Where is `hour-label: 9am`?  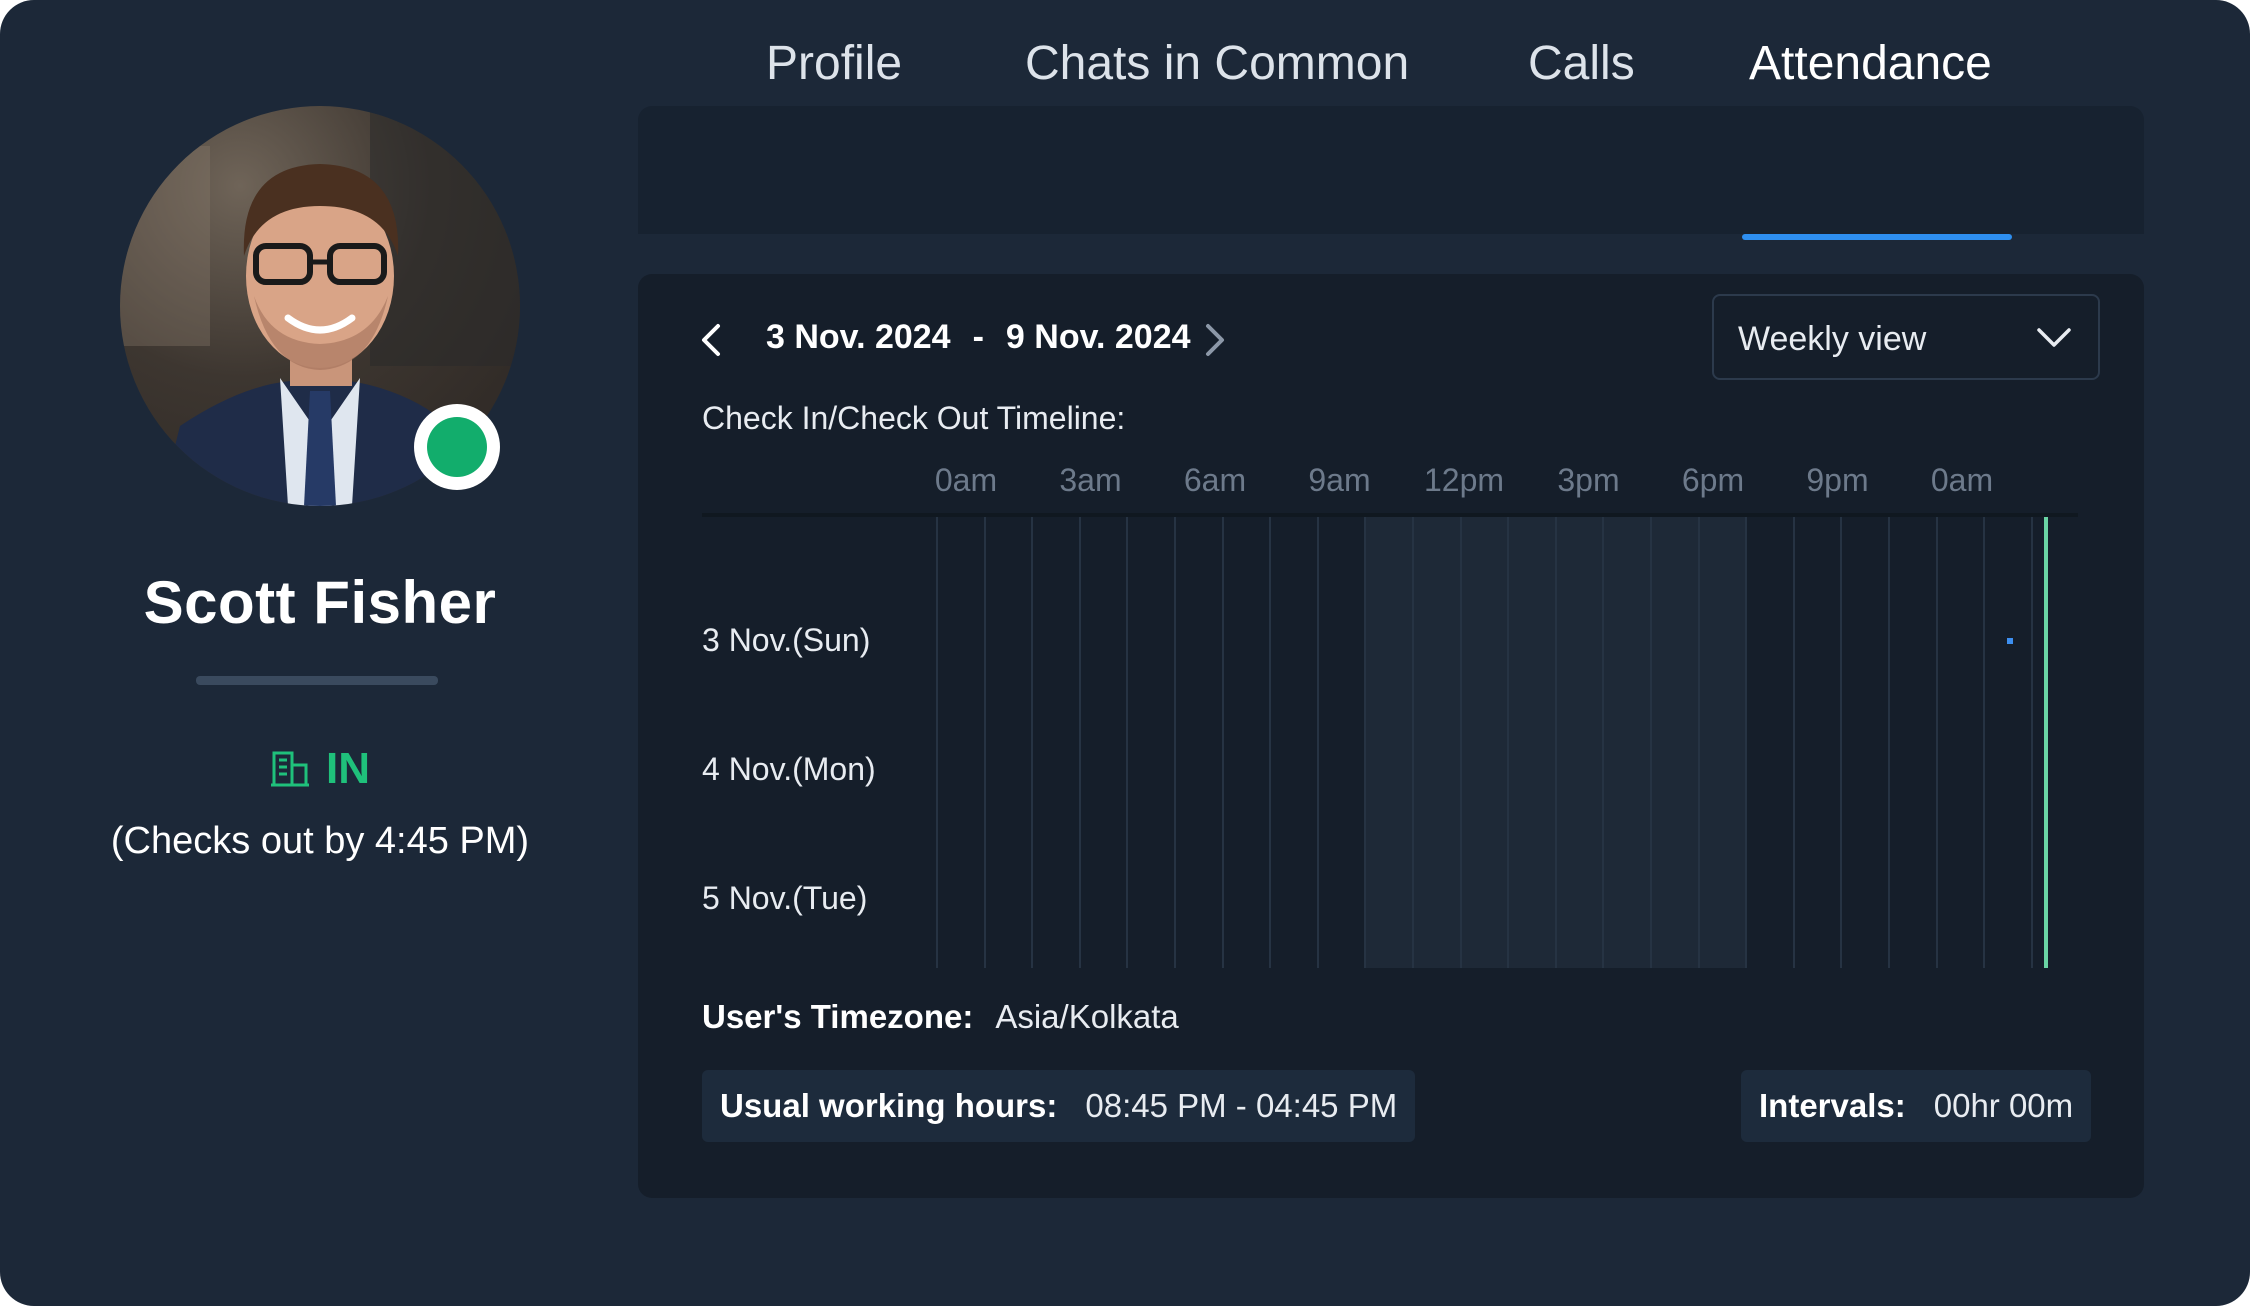 hour-label: 9am is located at coordinates (1339, 480).